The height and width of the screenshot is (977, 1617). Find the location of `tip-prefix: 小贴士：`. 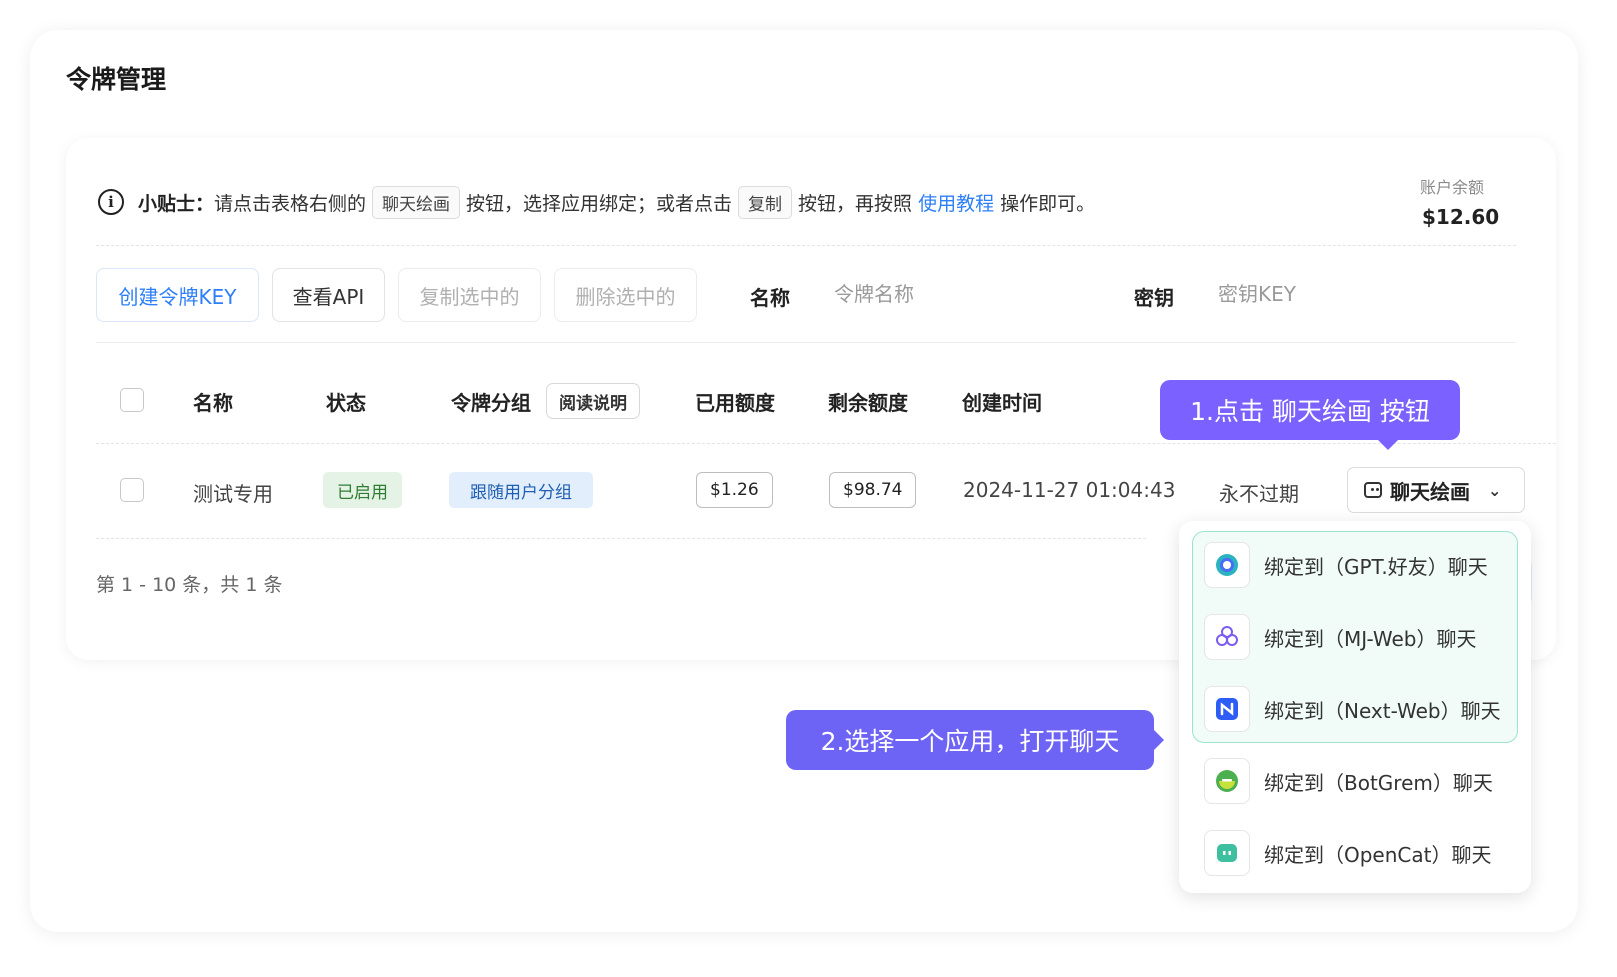

tip-prefix: 小贴士： is located at coordinates (176, 203).